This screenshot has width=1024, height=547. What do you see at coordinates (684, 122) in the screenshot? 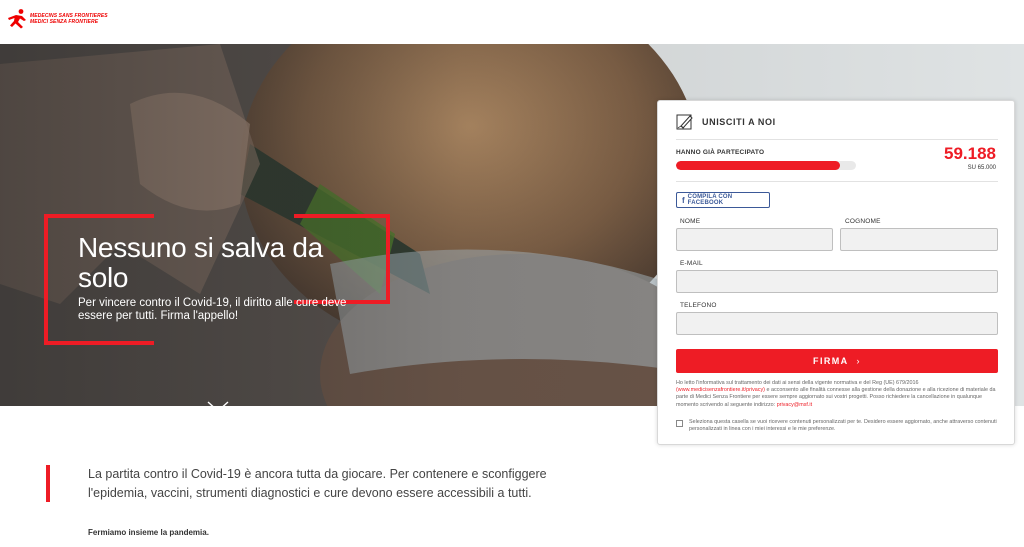
I see `pen-signature-icon` at bounding box center [684, 122].